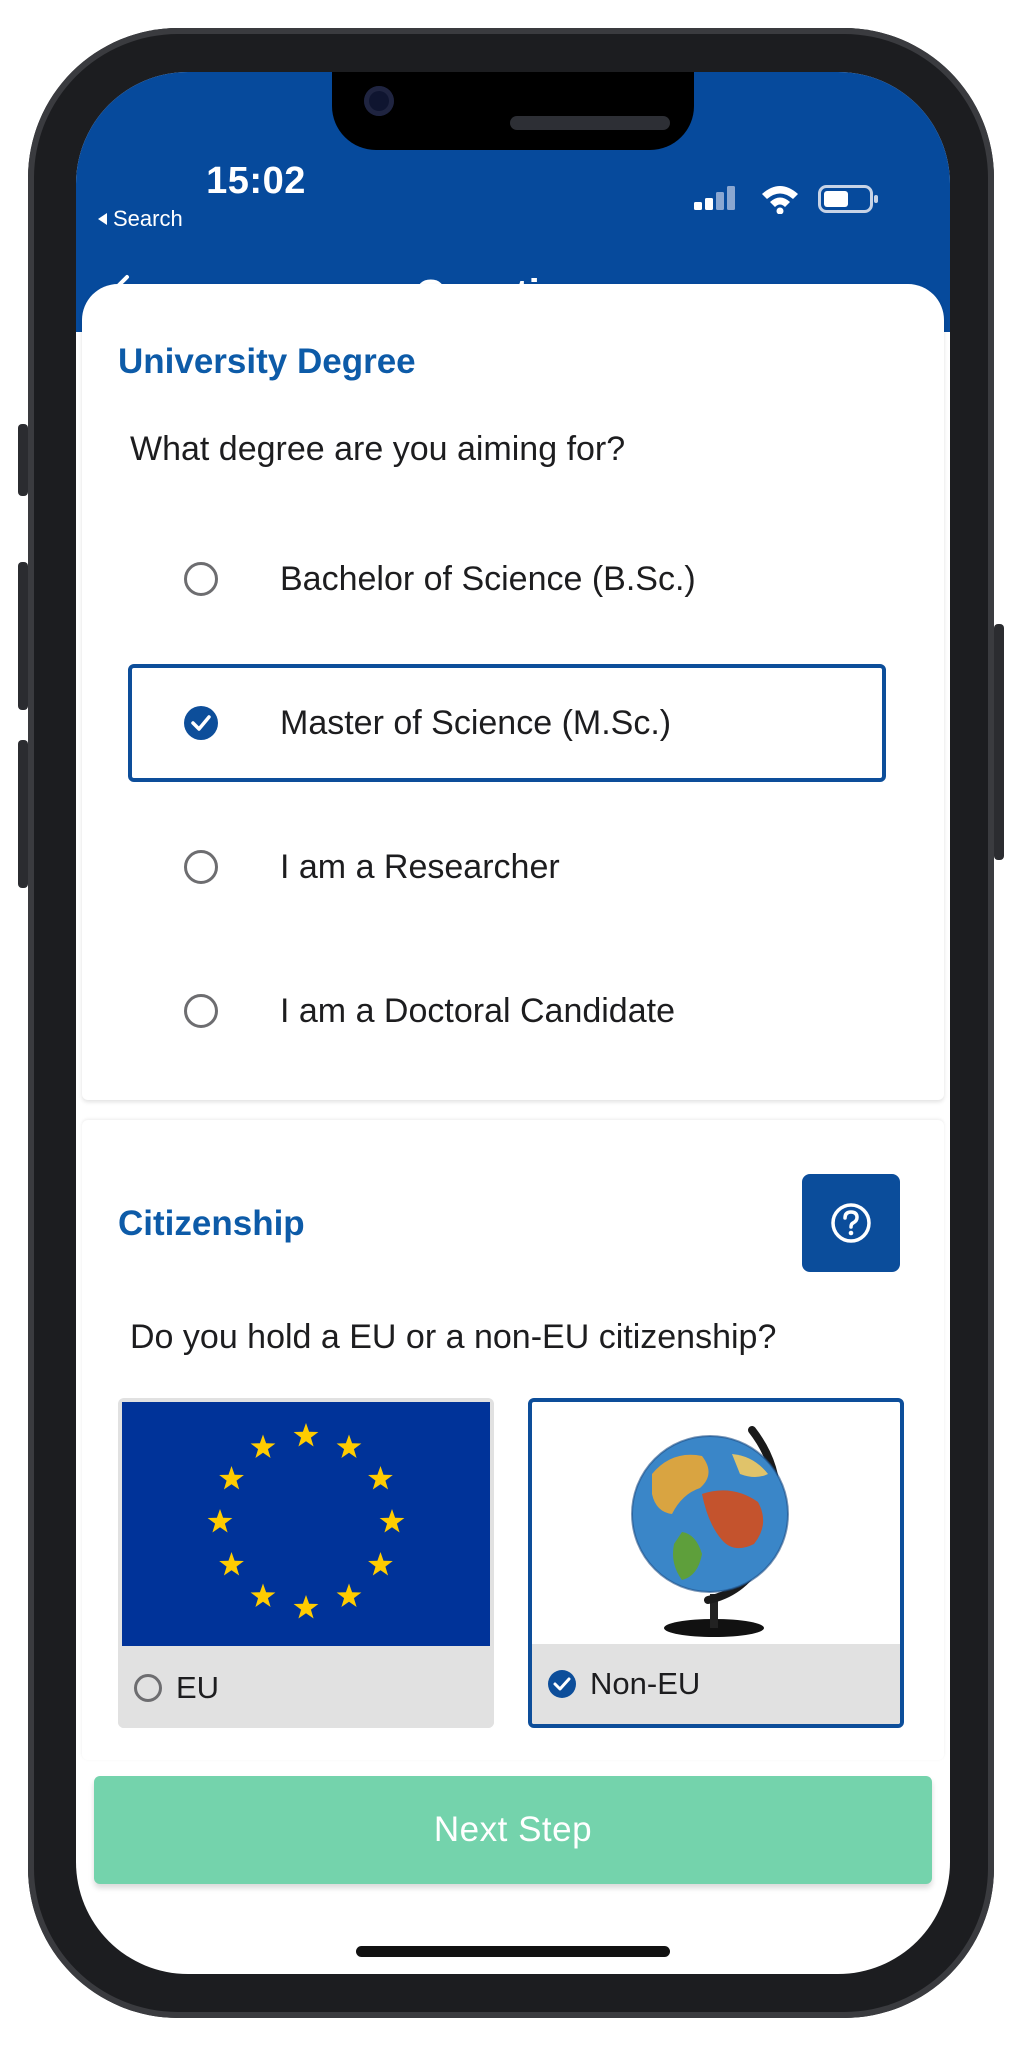 The width and height of the screenshot is (1027, 2048). I want to click on degree-option-doctoral: I am a Doctoral Candidate, so click(507, 1011).